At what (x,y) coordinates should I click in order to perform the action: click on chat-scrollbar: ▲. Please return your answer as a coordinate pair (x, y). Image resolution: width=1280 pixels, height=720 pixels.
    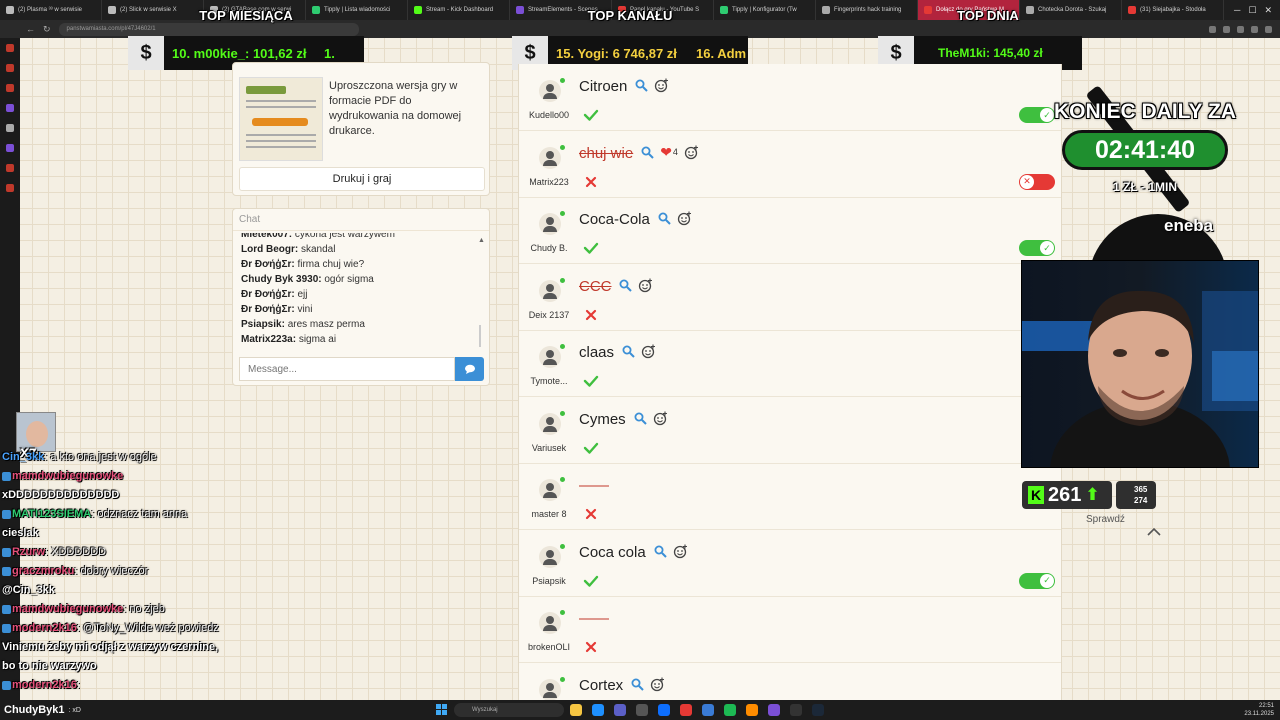
    Looking at the image, I should click on (481, 292).